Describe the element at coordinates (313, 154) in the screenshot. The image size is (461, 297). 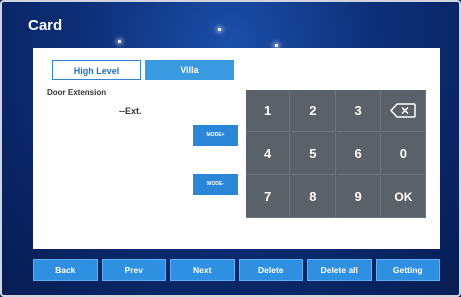
I see `key-5: 5` at that location.